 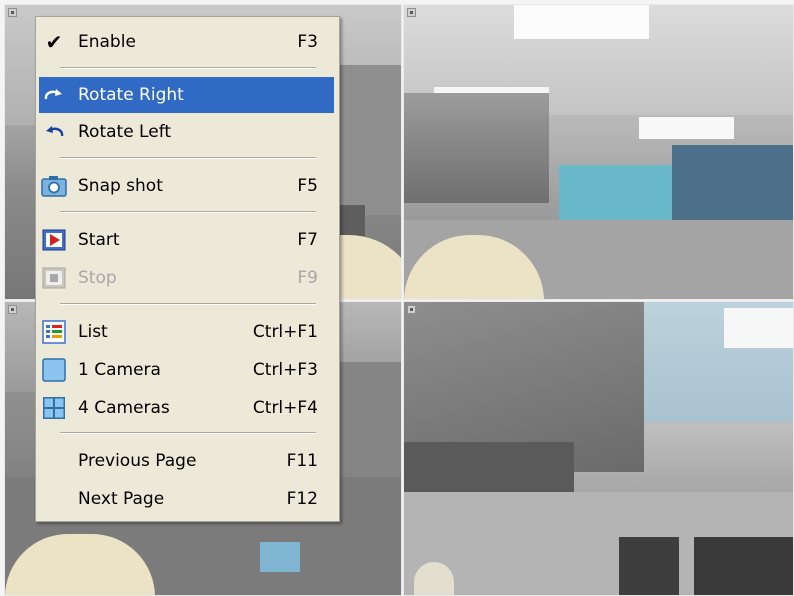 I want to click on menu-item-label: Enable, so click(x=107, y=42).